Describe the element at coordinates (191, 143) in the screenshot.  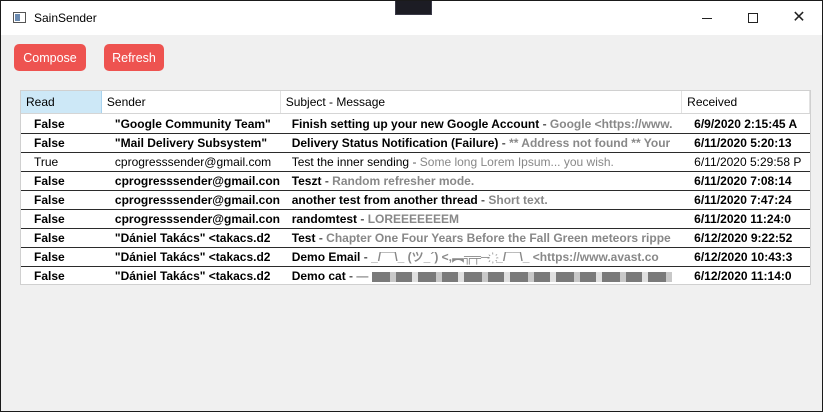
I see `cell-sender: "Mail Delivery Subsystem"` at that location.